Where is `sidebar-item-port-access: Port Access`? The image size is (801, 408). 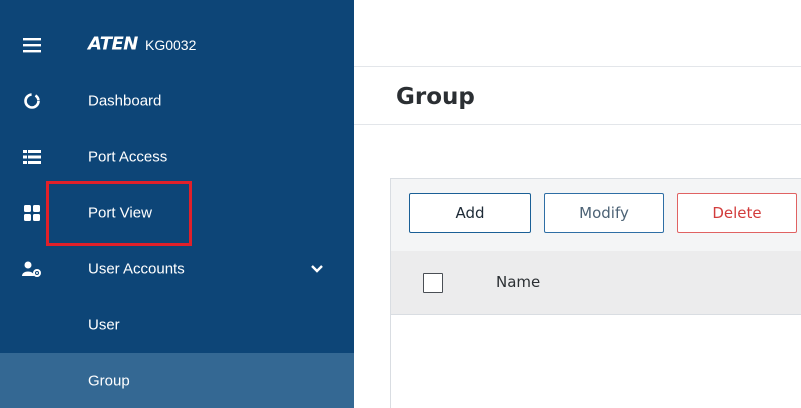
sidebar-item-port-access: Port Access is located at coordinates (177, 157).